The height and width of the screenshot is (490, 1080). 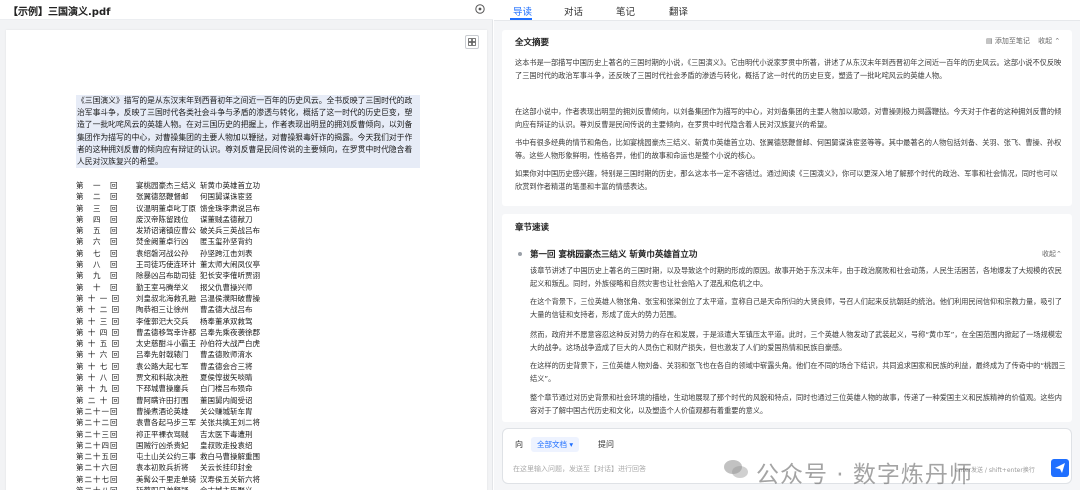 What do you see at coordinates (162, 287) in the screenshot?
I see `toc-title-part1: 勤王室马腾举义` at bounding box center [162, 287].